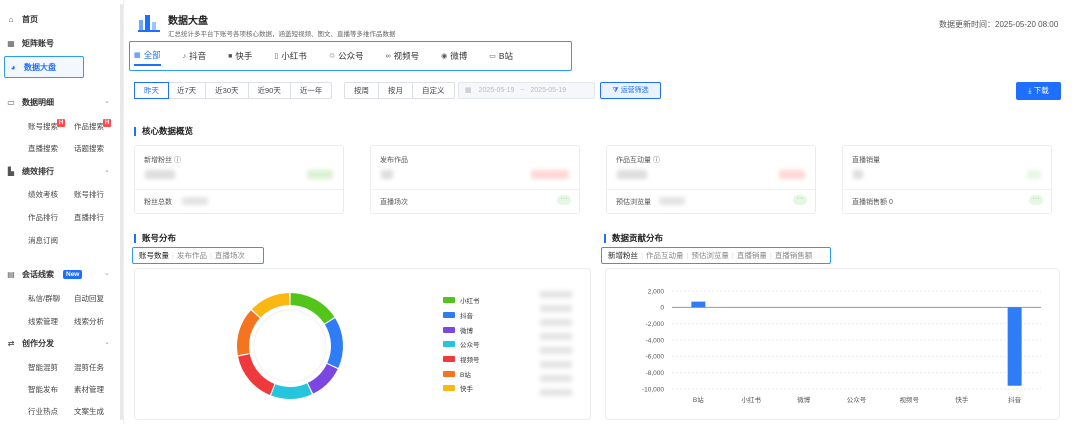 Image resolution: width=1080 pixels, height=424 pixels. What do you see at coordinates (149, 23) in the screenshot?
I see `dashboard-logo-icon` at bounding box center [149, 23].